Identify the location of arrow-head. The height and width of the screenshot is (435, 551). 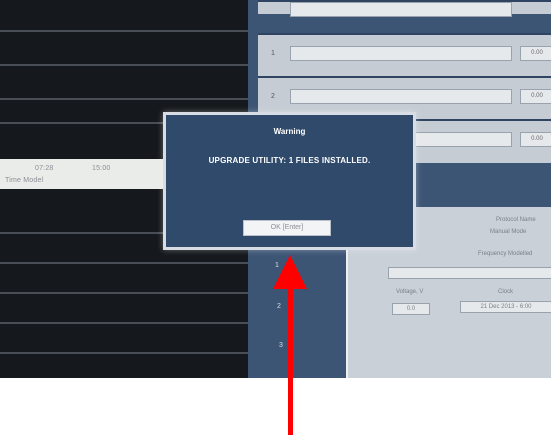
(290, 272).